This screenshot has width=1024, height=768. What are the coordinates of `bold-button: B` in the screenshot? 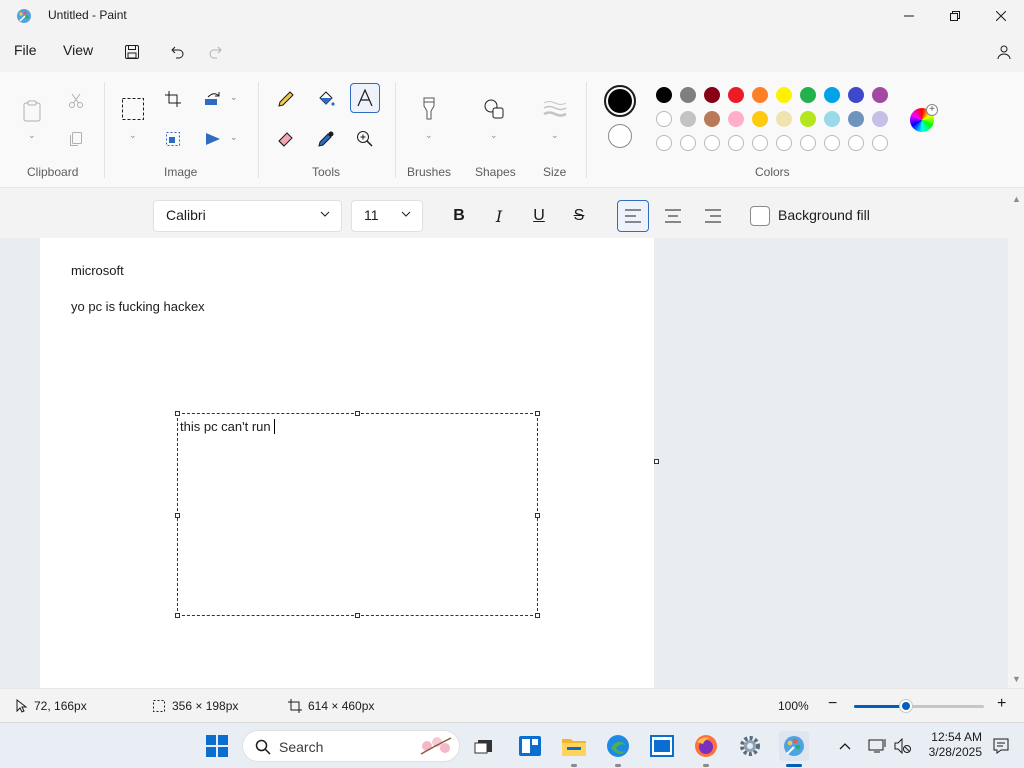 It's located at (459, 216).